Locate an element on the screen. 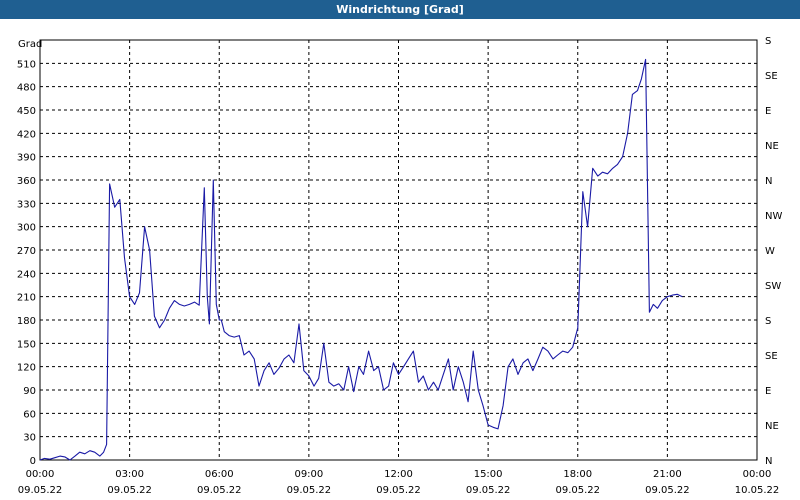 This screenshot has height=500, width=800. x-tick-time: 06:00 is located at coordinates (219, 474).